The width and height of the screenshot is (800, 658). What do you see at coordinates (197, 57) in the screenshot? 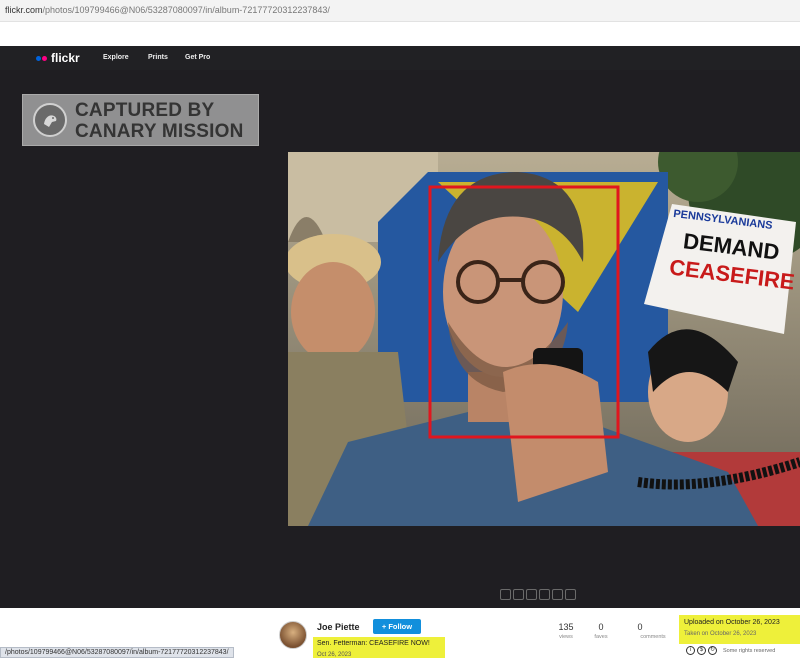
I see `nav-get-pro: Get Pro` at bounding box center [197, 57].